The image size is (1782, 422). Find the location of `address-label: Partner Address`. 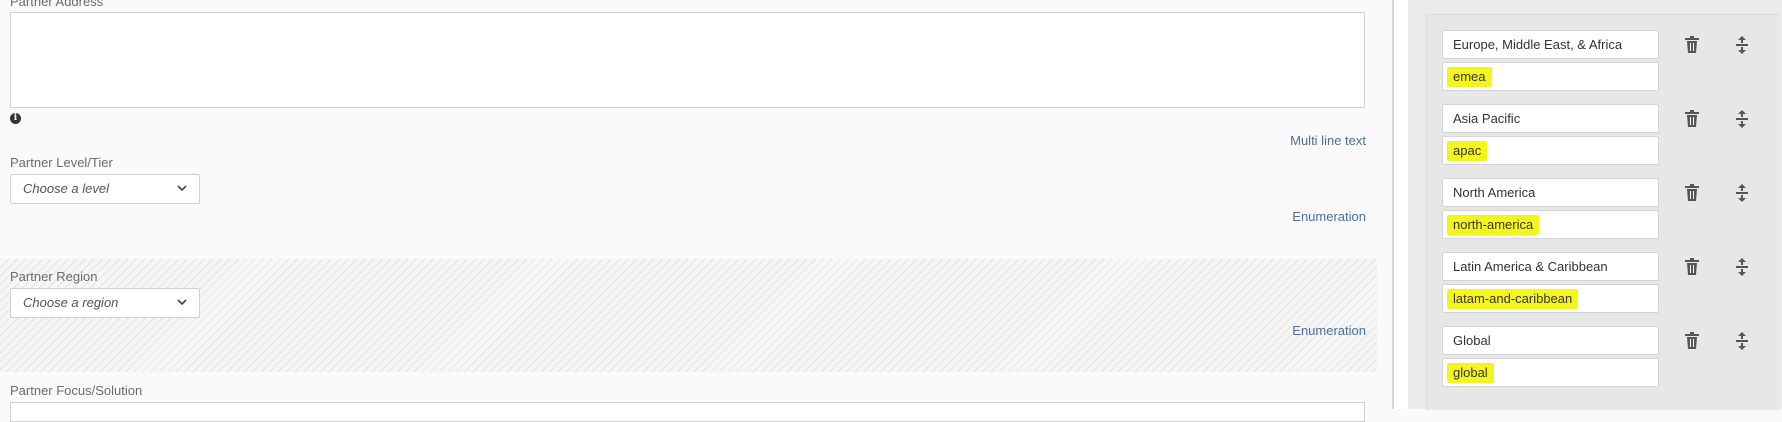

address-label: Partner Address is located at coordinates (57, 4).